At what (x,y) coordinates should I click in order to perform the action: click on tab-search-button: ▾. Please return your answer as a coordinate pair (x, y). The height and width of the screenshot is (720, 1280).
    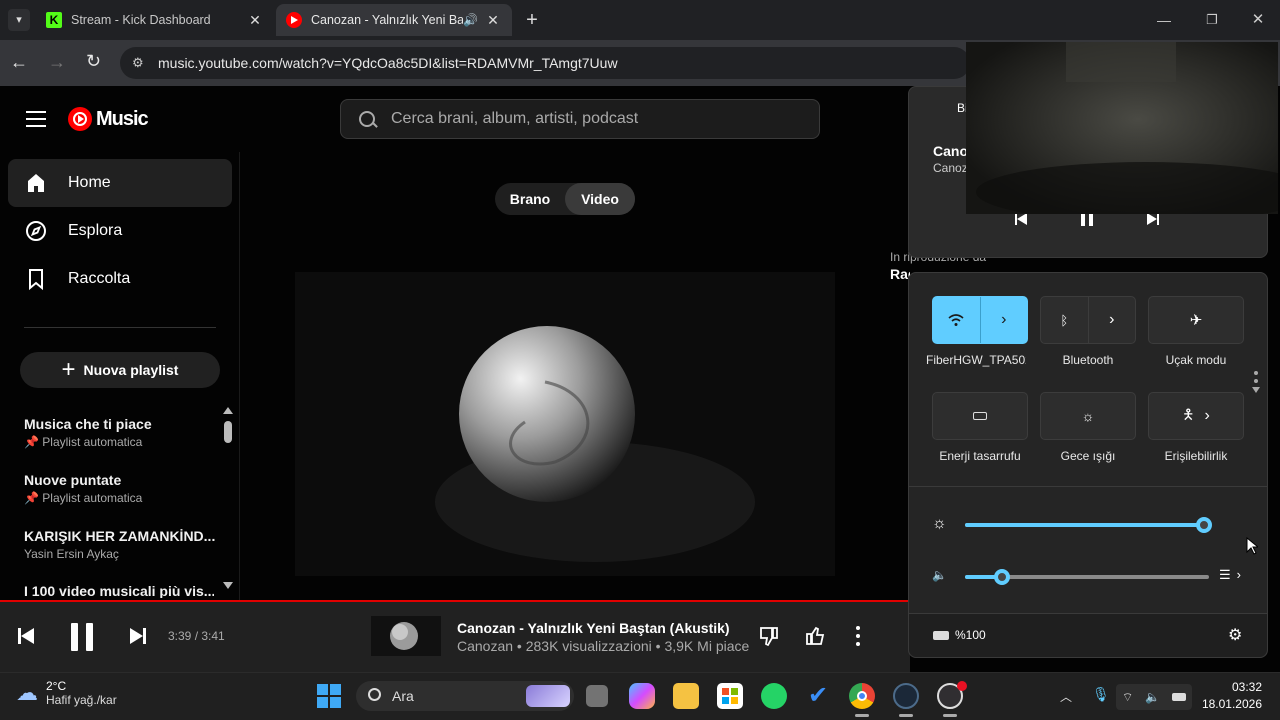
    Looking at the image, I should click on (19, 20).